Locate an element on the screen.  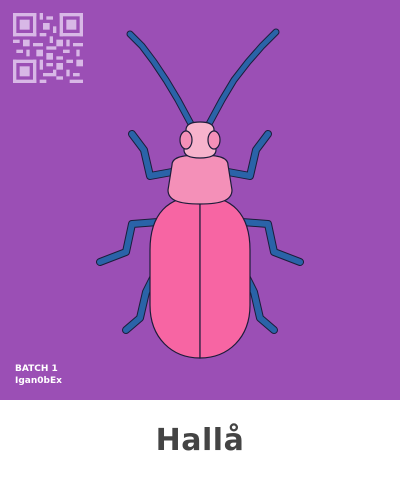
batch-label: BATCH 1 is located at coordinates (36, 369).